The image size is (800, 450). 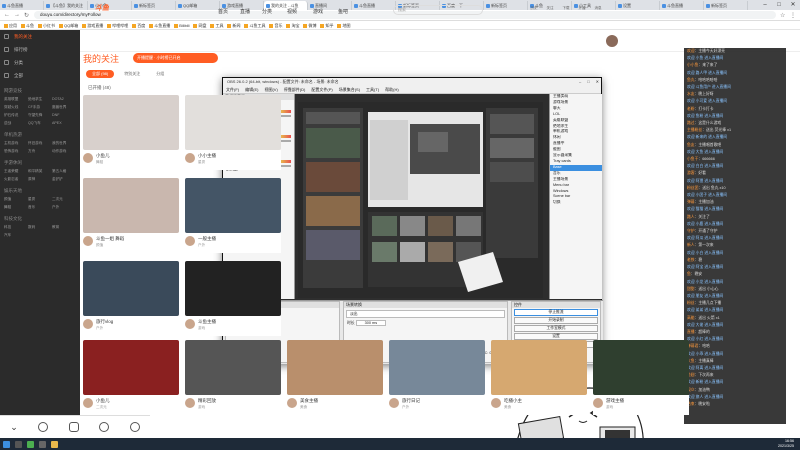 I want to click on sidebar-category-link: DNF, so click(x=64, y=115).